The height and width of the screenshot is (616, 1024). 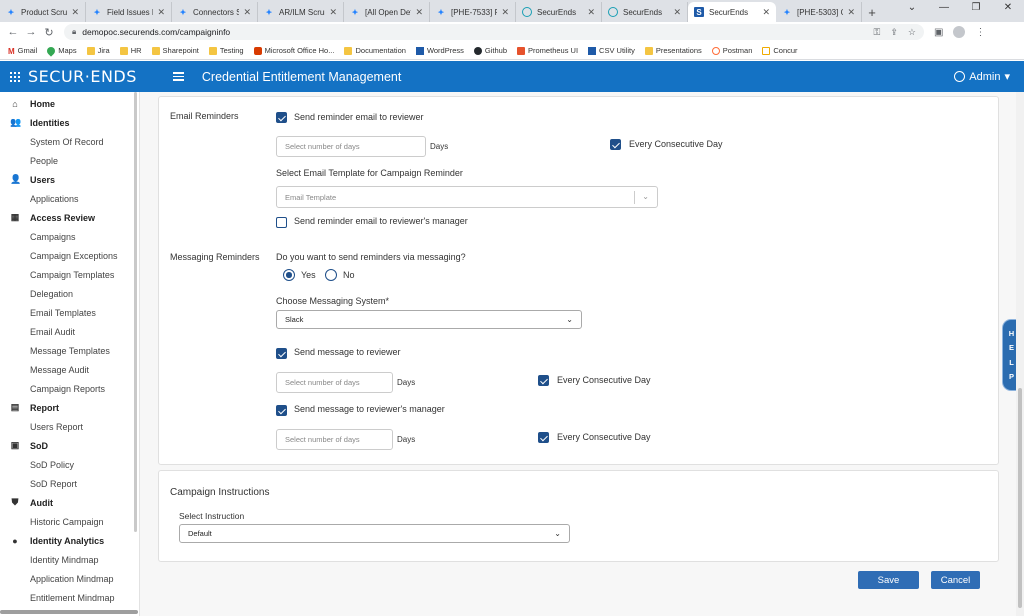 What do you see at coordinates (731, 50) in the screenshot?
I see `bookmark-item: Postman` at bounding box center [731, 50].